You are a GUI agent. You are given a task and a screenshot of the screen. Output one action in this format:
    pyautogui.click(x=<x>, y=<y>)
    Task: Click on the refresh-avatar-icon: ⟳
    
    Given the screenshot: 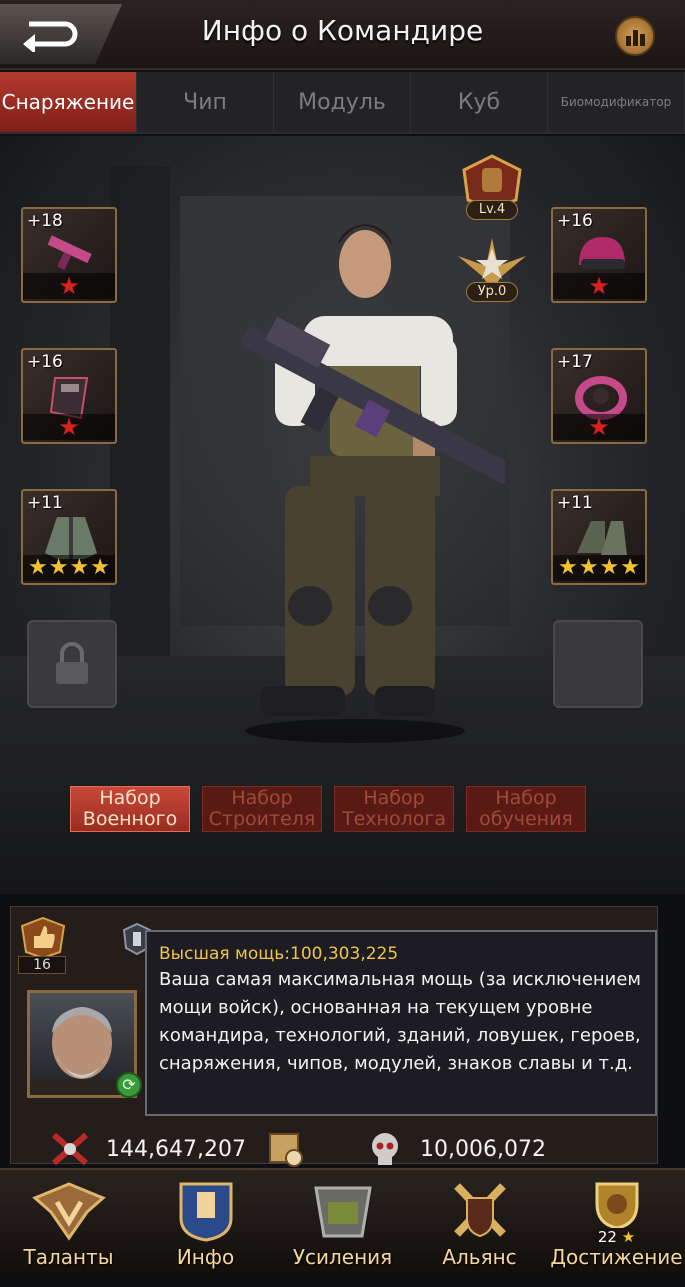 What is the action you would take?
    pyautogui.click(x=129, y=1085)
    